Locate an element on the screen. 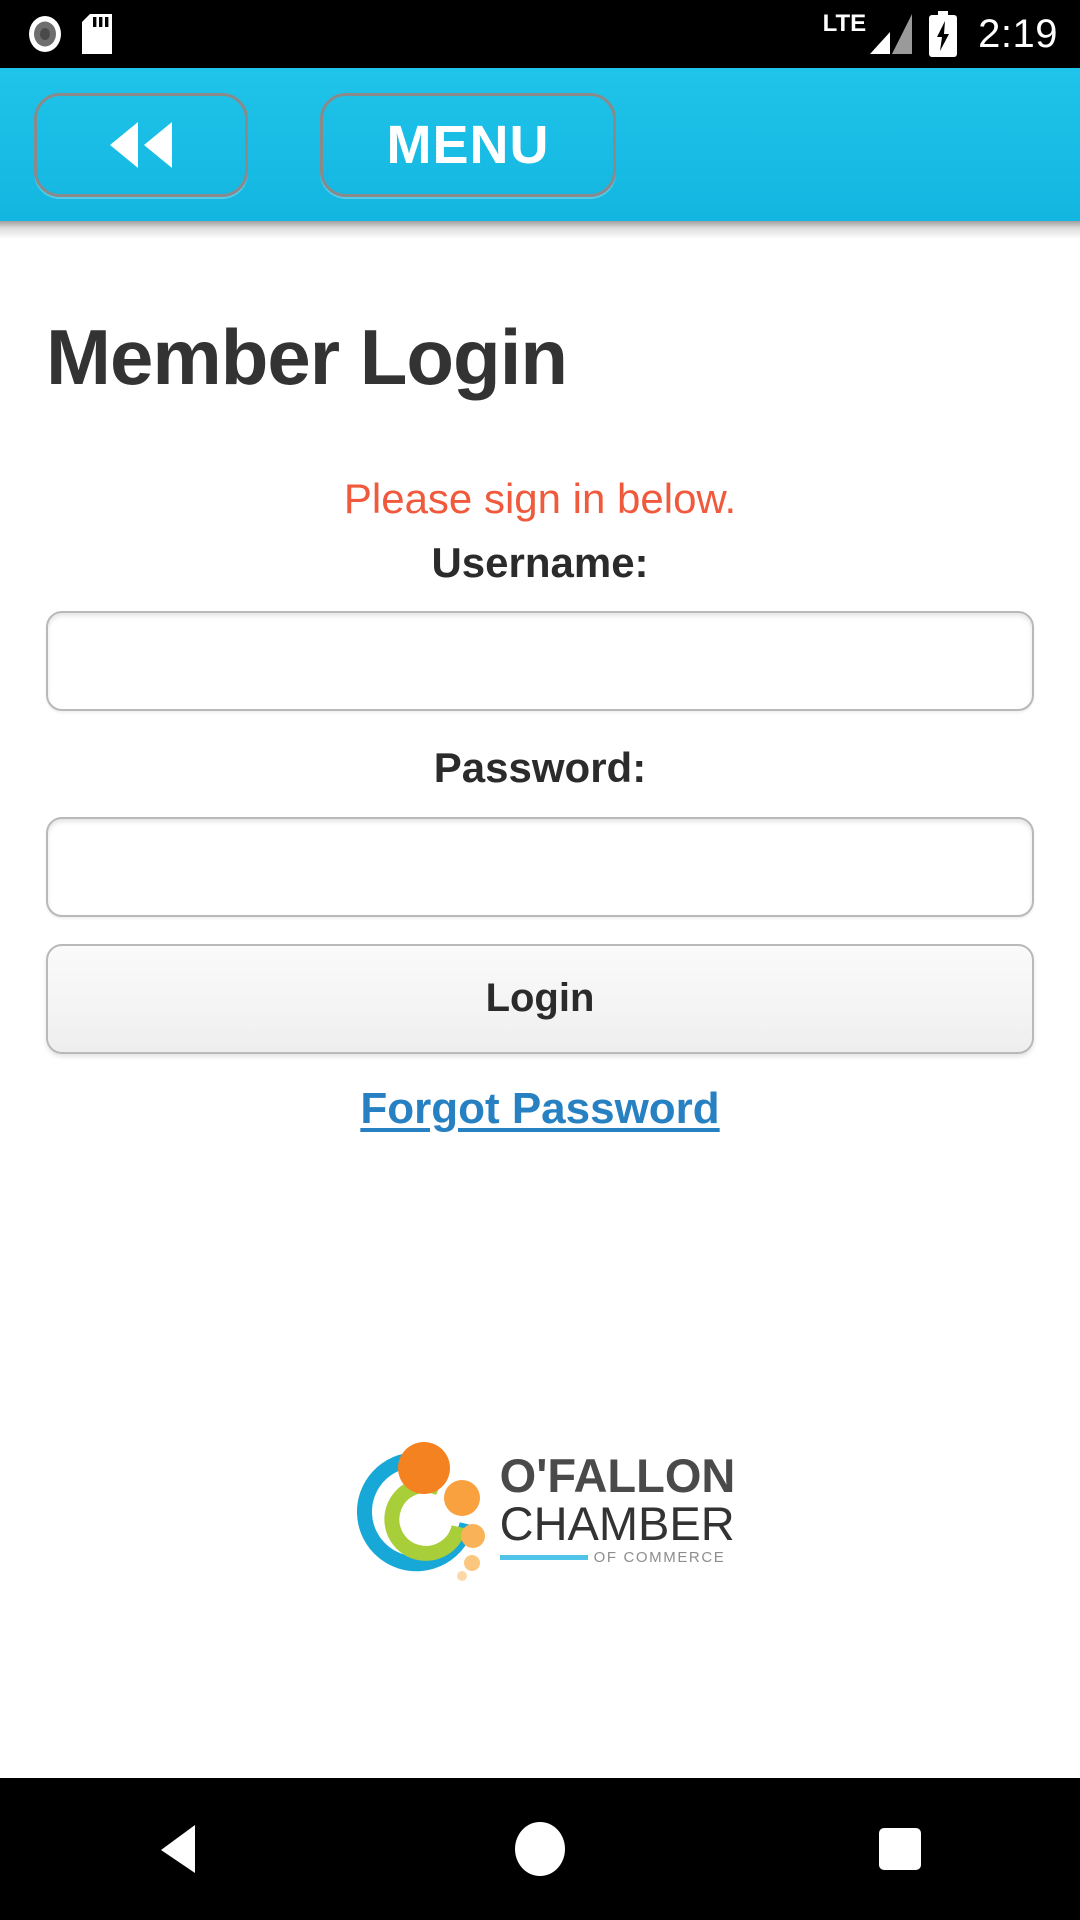  nav-home-button is located at coordinates (540, 1849).